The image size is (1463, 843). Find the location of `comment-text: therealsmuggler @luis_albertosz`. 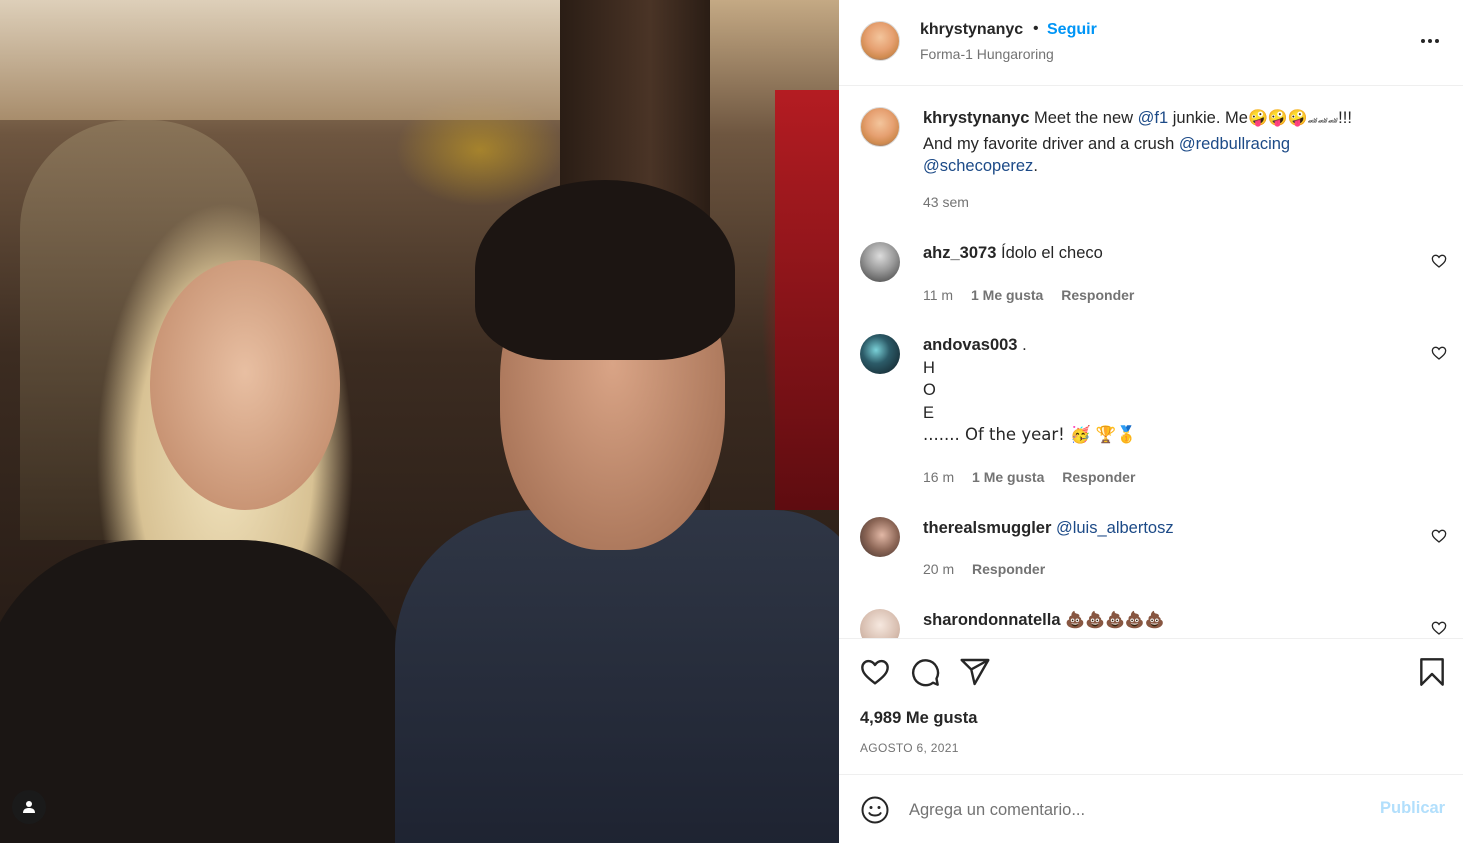

comment-text: therealsmuggler @luis_albertosz is located at coordinates (1173, 528).